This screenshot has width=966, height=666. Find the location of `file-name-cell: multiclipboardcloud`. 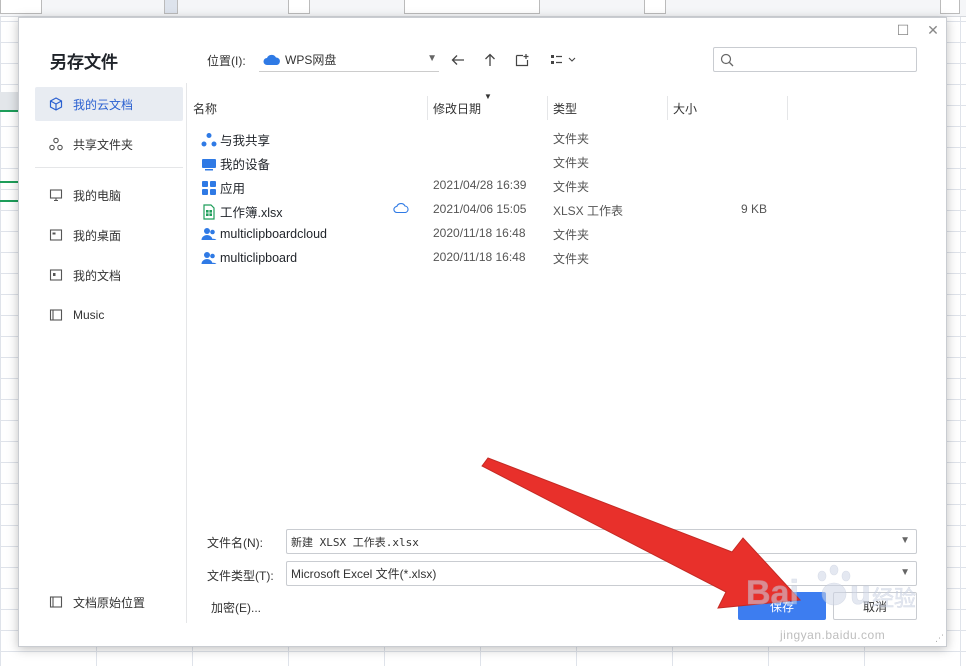

file-name-cell: multiclipboardcloud is located at coordinates (264, 234).